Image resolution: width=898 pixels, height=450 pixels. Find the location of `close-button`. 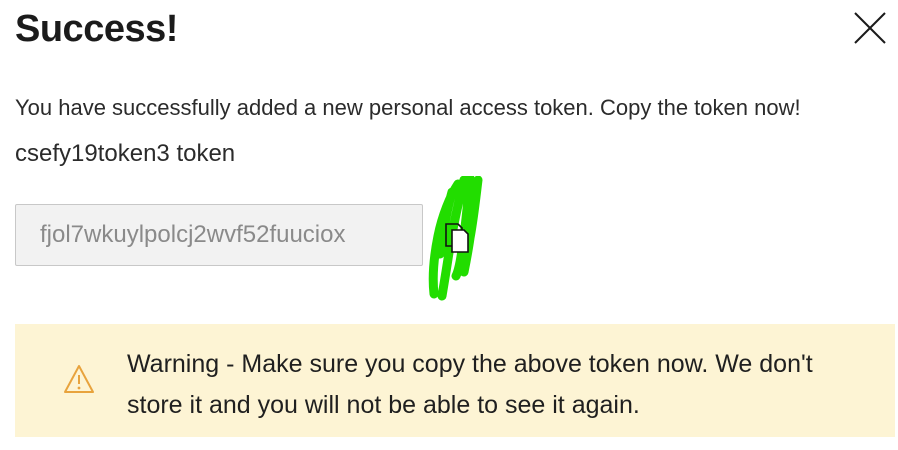

close-button is located at coordinates (870, 28).